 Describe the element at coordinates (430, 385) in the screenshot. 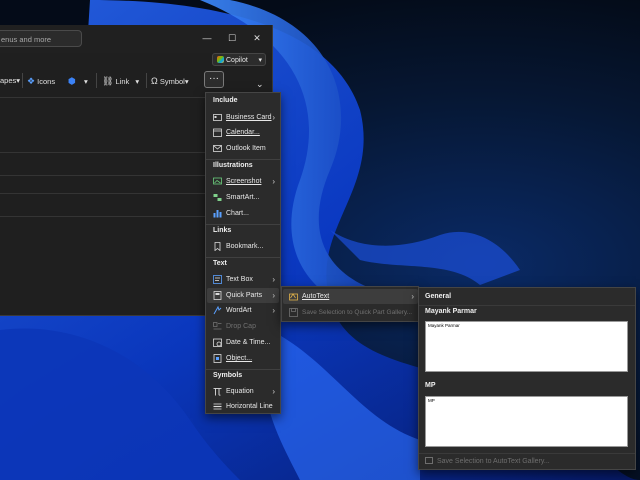

I see `autotext-entry-name: MP` at that location.